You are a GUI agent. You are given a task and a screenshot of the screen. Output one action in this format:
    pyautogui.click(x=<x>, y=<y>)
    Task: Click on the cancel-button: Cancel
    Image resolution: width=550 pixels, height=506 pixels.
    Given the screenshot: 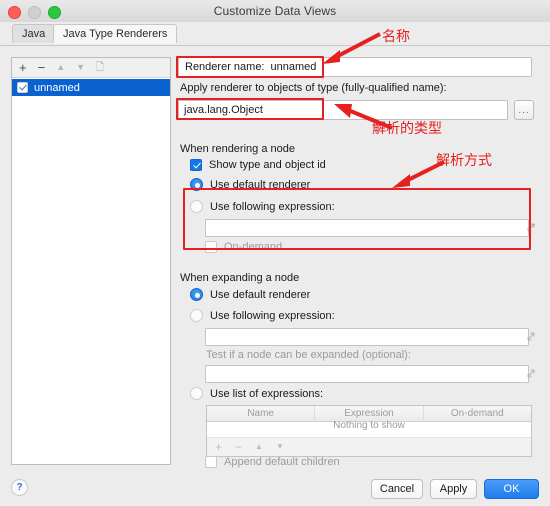 What is the action you would take?
    pyautogui.click(x=397, y=489)
    